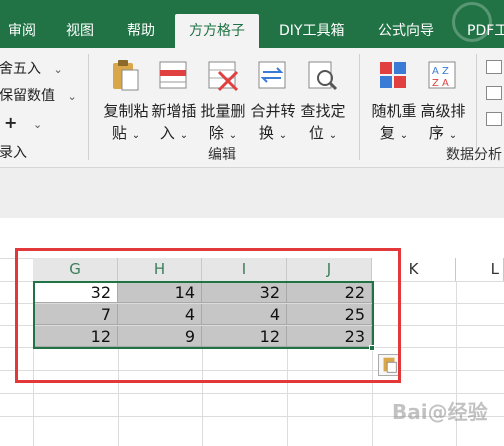 This screenshot has height=446, width=504. Describe the element at coordinates (23, 124) in the screenshot. I see `plus-button: + ⌄` at that location.